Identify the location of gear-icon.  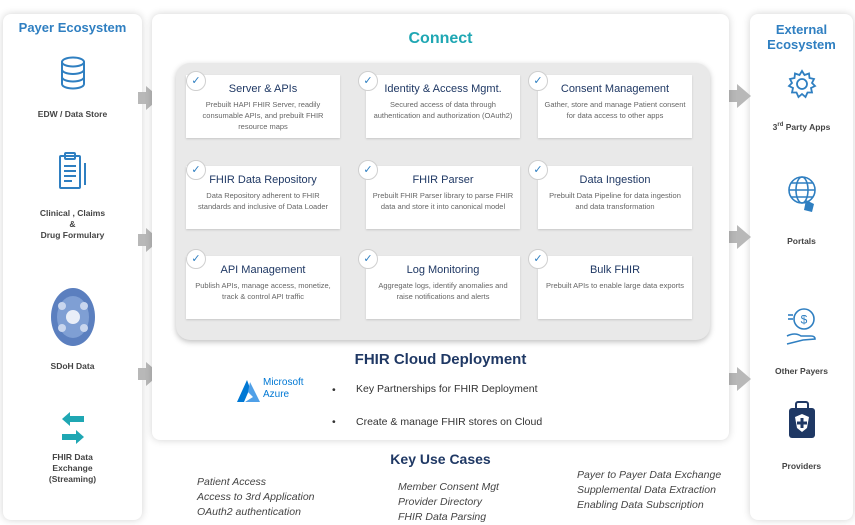
(801, 84).